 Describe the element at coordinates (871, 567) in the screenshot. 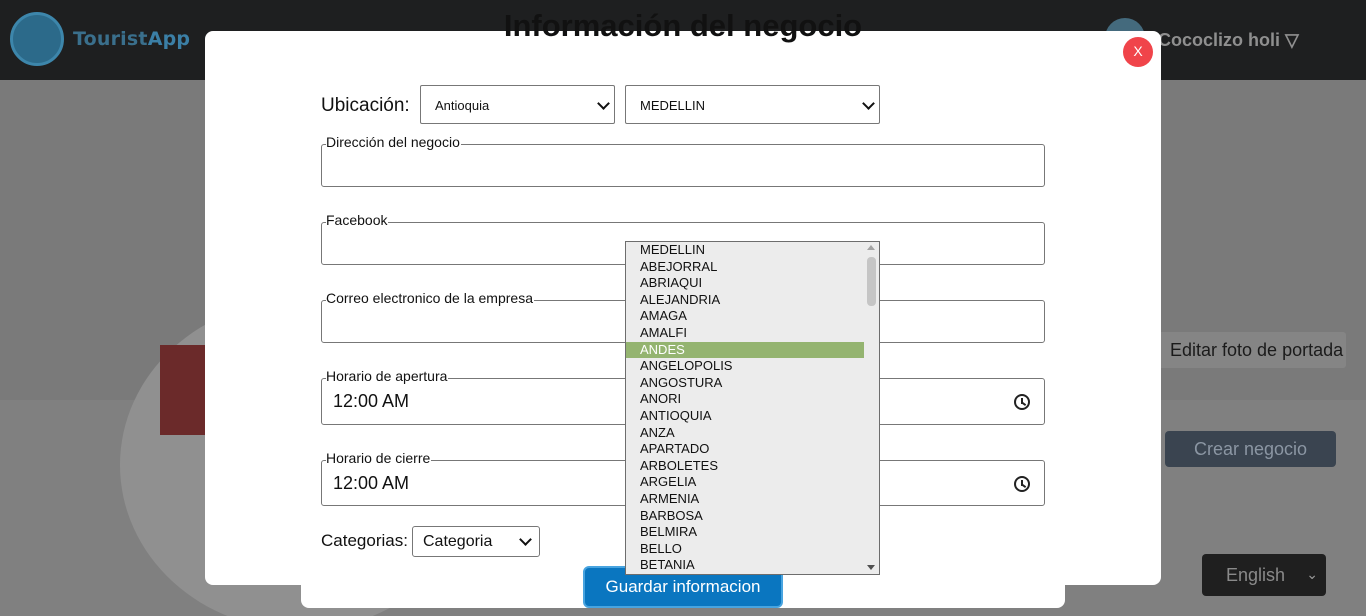

I see `scroll-down-arrow-icon` at that location.